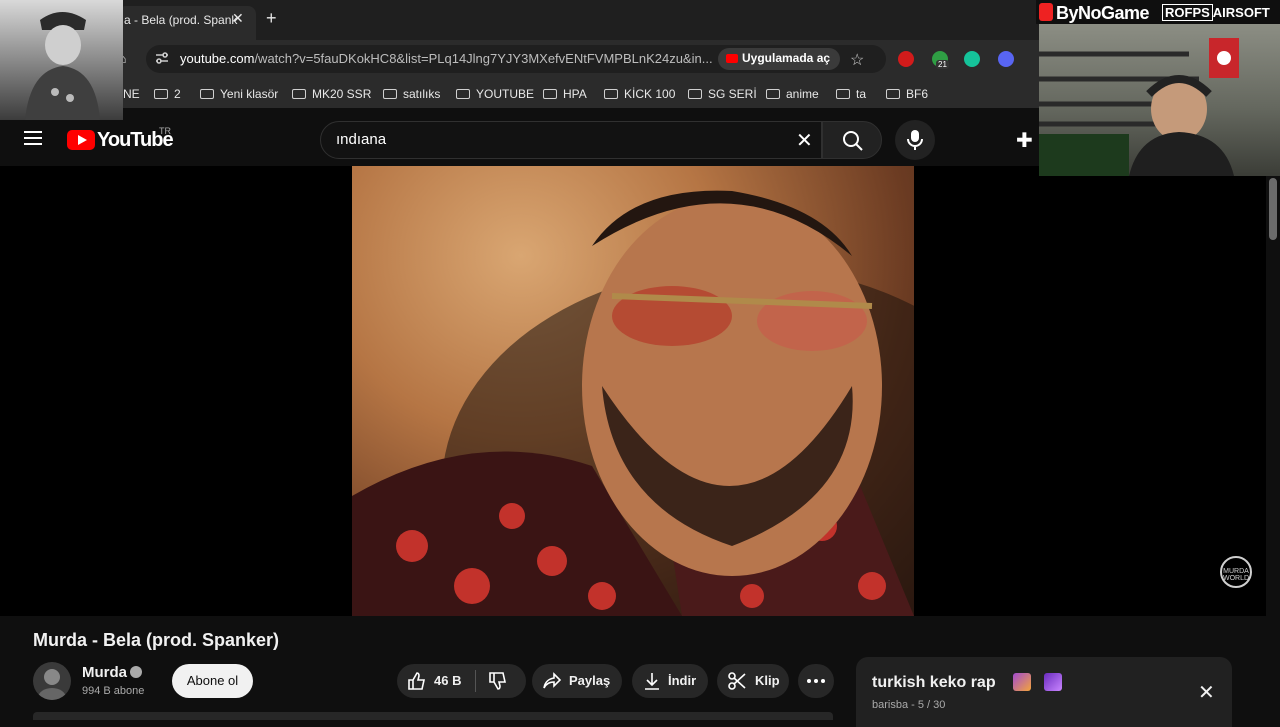  Describe the element at coordinates (1273, 443) in the screenshot. I see `page-scrollbar` at that location.